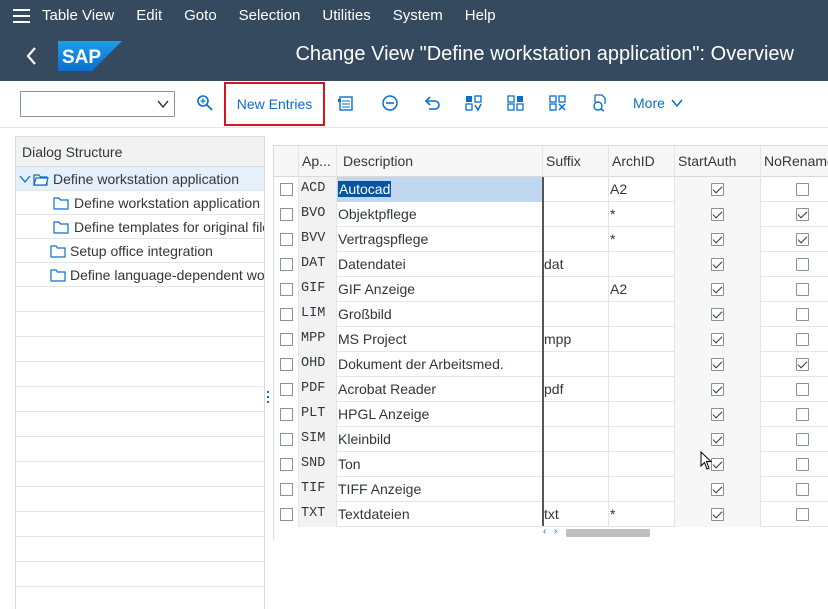  What do you see at coordinates (551, 264) in the screenshot?
I see `table-row: DAT Datendatei dat` at bounding box center [551, 264].